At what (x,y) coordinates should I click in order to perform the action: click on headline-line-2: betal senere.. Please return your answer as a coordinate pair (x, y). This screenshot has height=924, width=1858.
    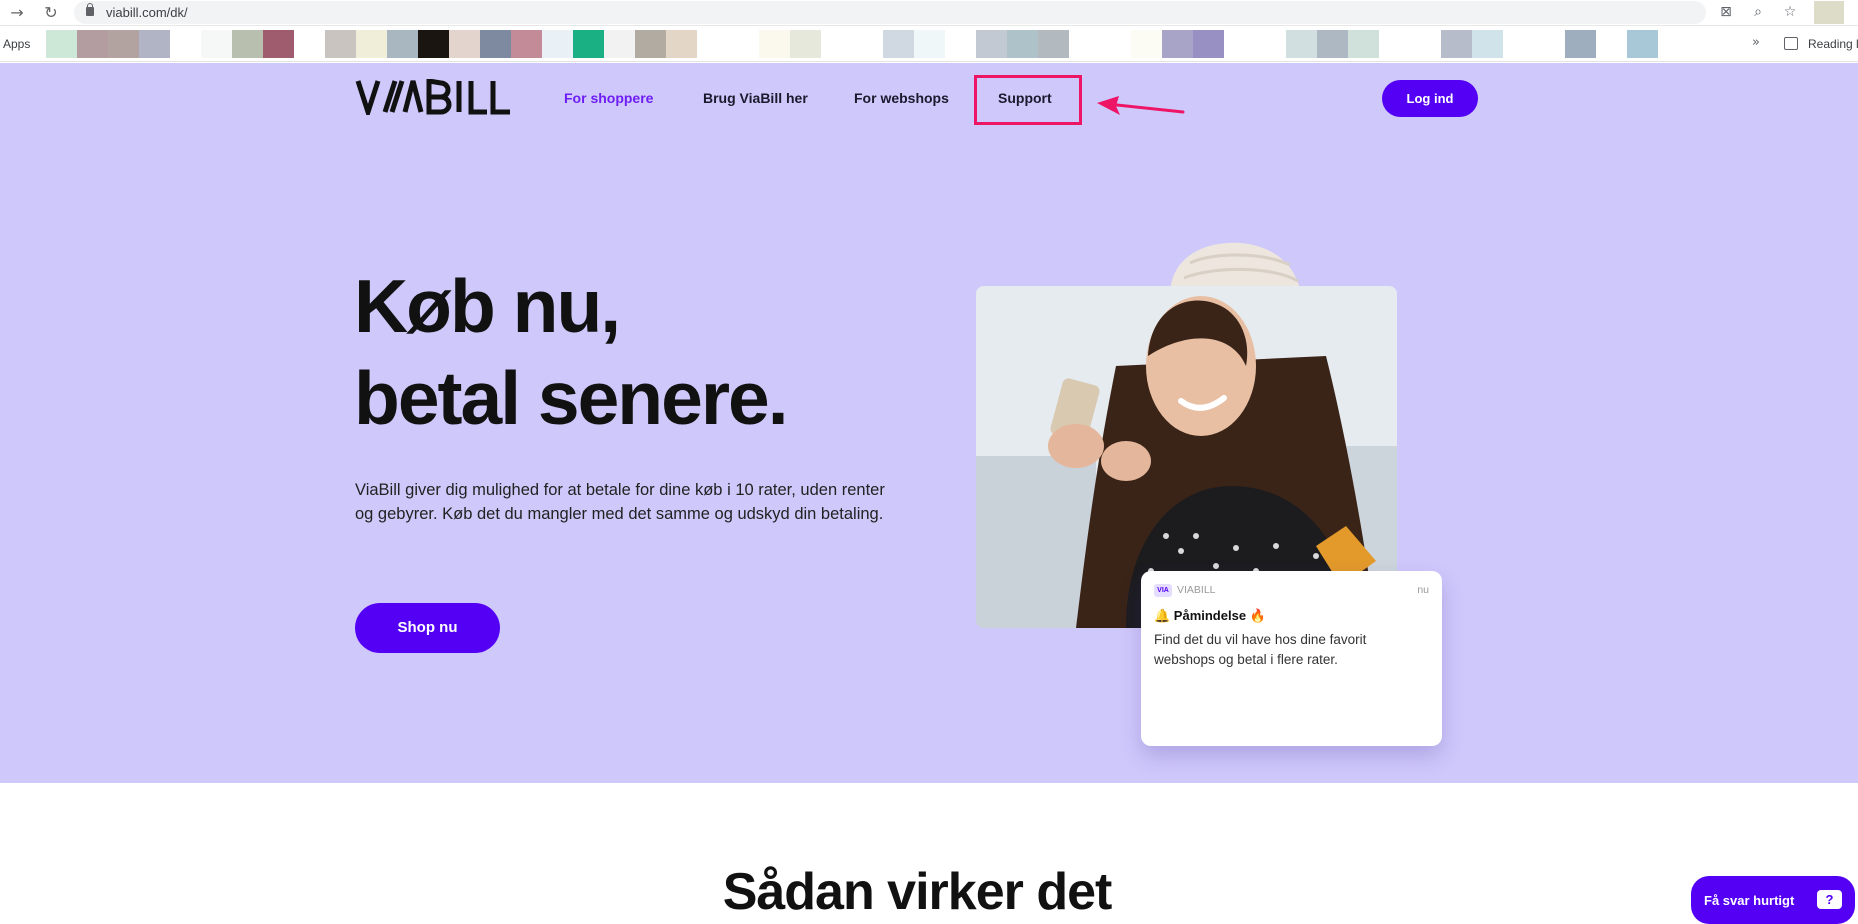
    Looking at the image, I should click on (571, 398).